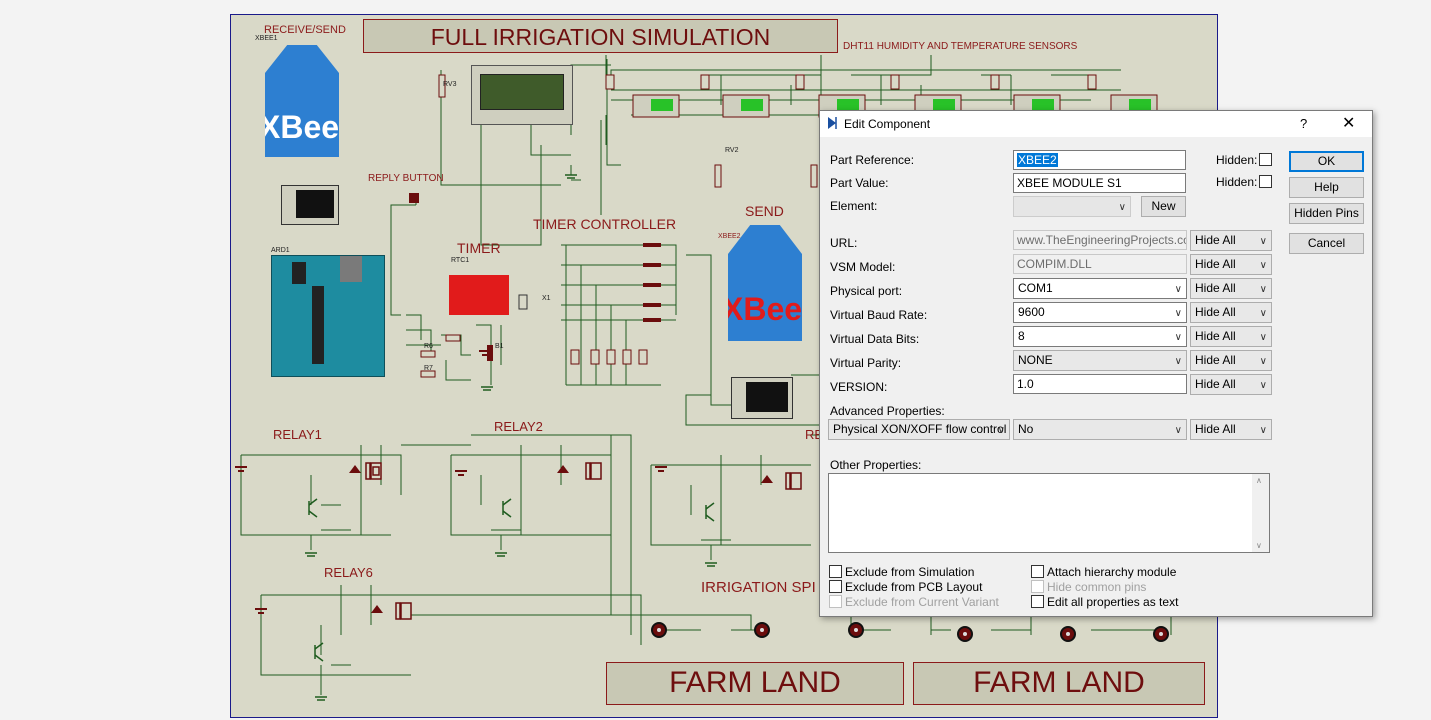  Describe the element at coordinates (1231, 429) in the screenshot. I see `advanced-visibility-select: Hide All ∨` at that location.